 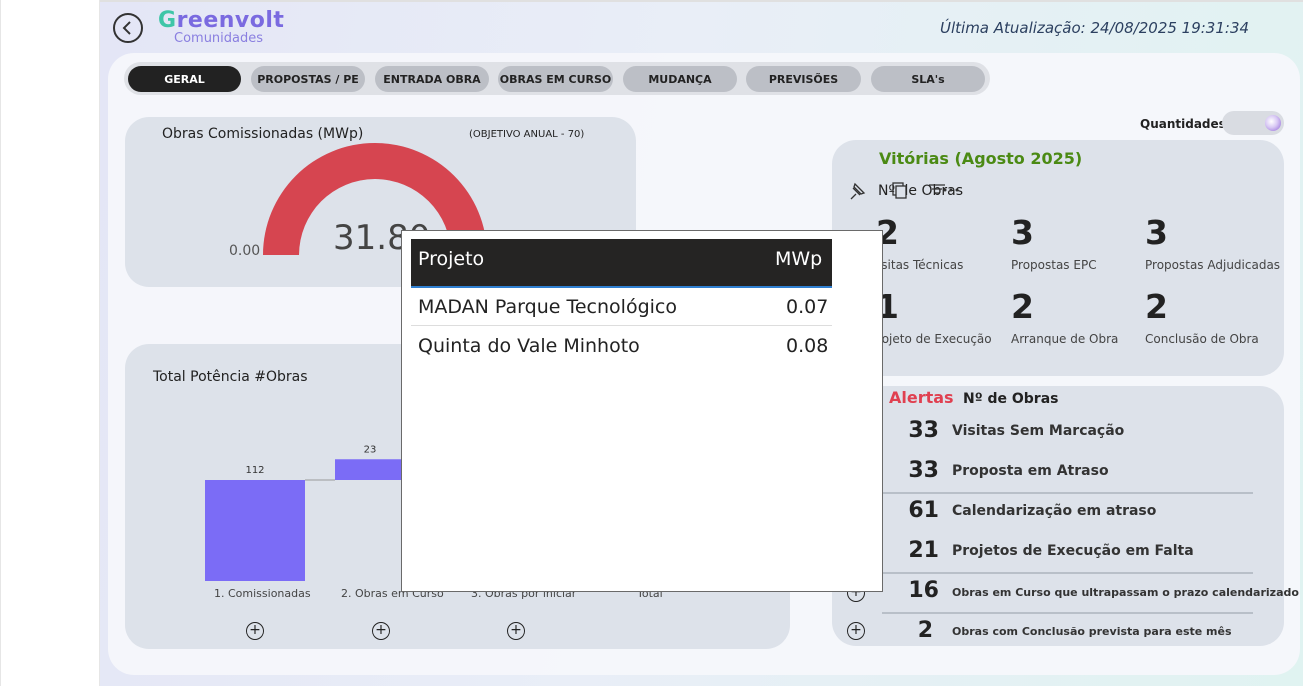 What do you see at coordinates (680, 79) in the screenshot?
I see `tab-mudanca: MUDANÇA` at bounding box center [680, 79].